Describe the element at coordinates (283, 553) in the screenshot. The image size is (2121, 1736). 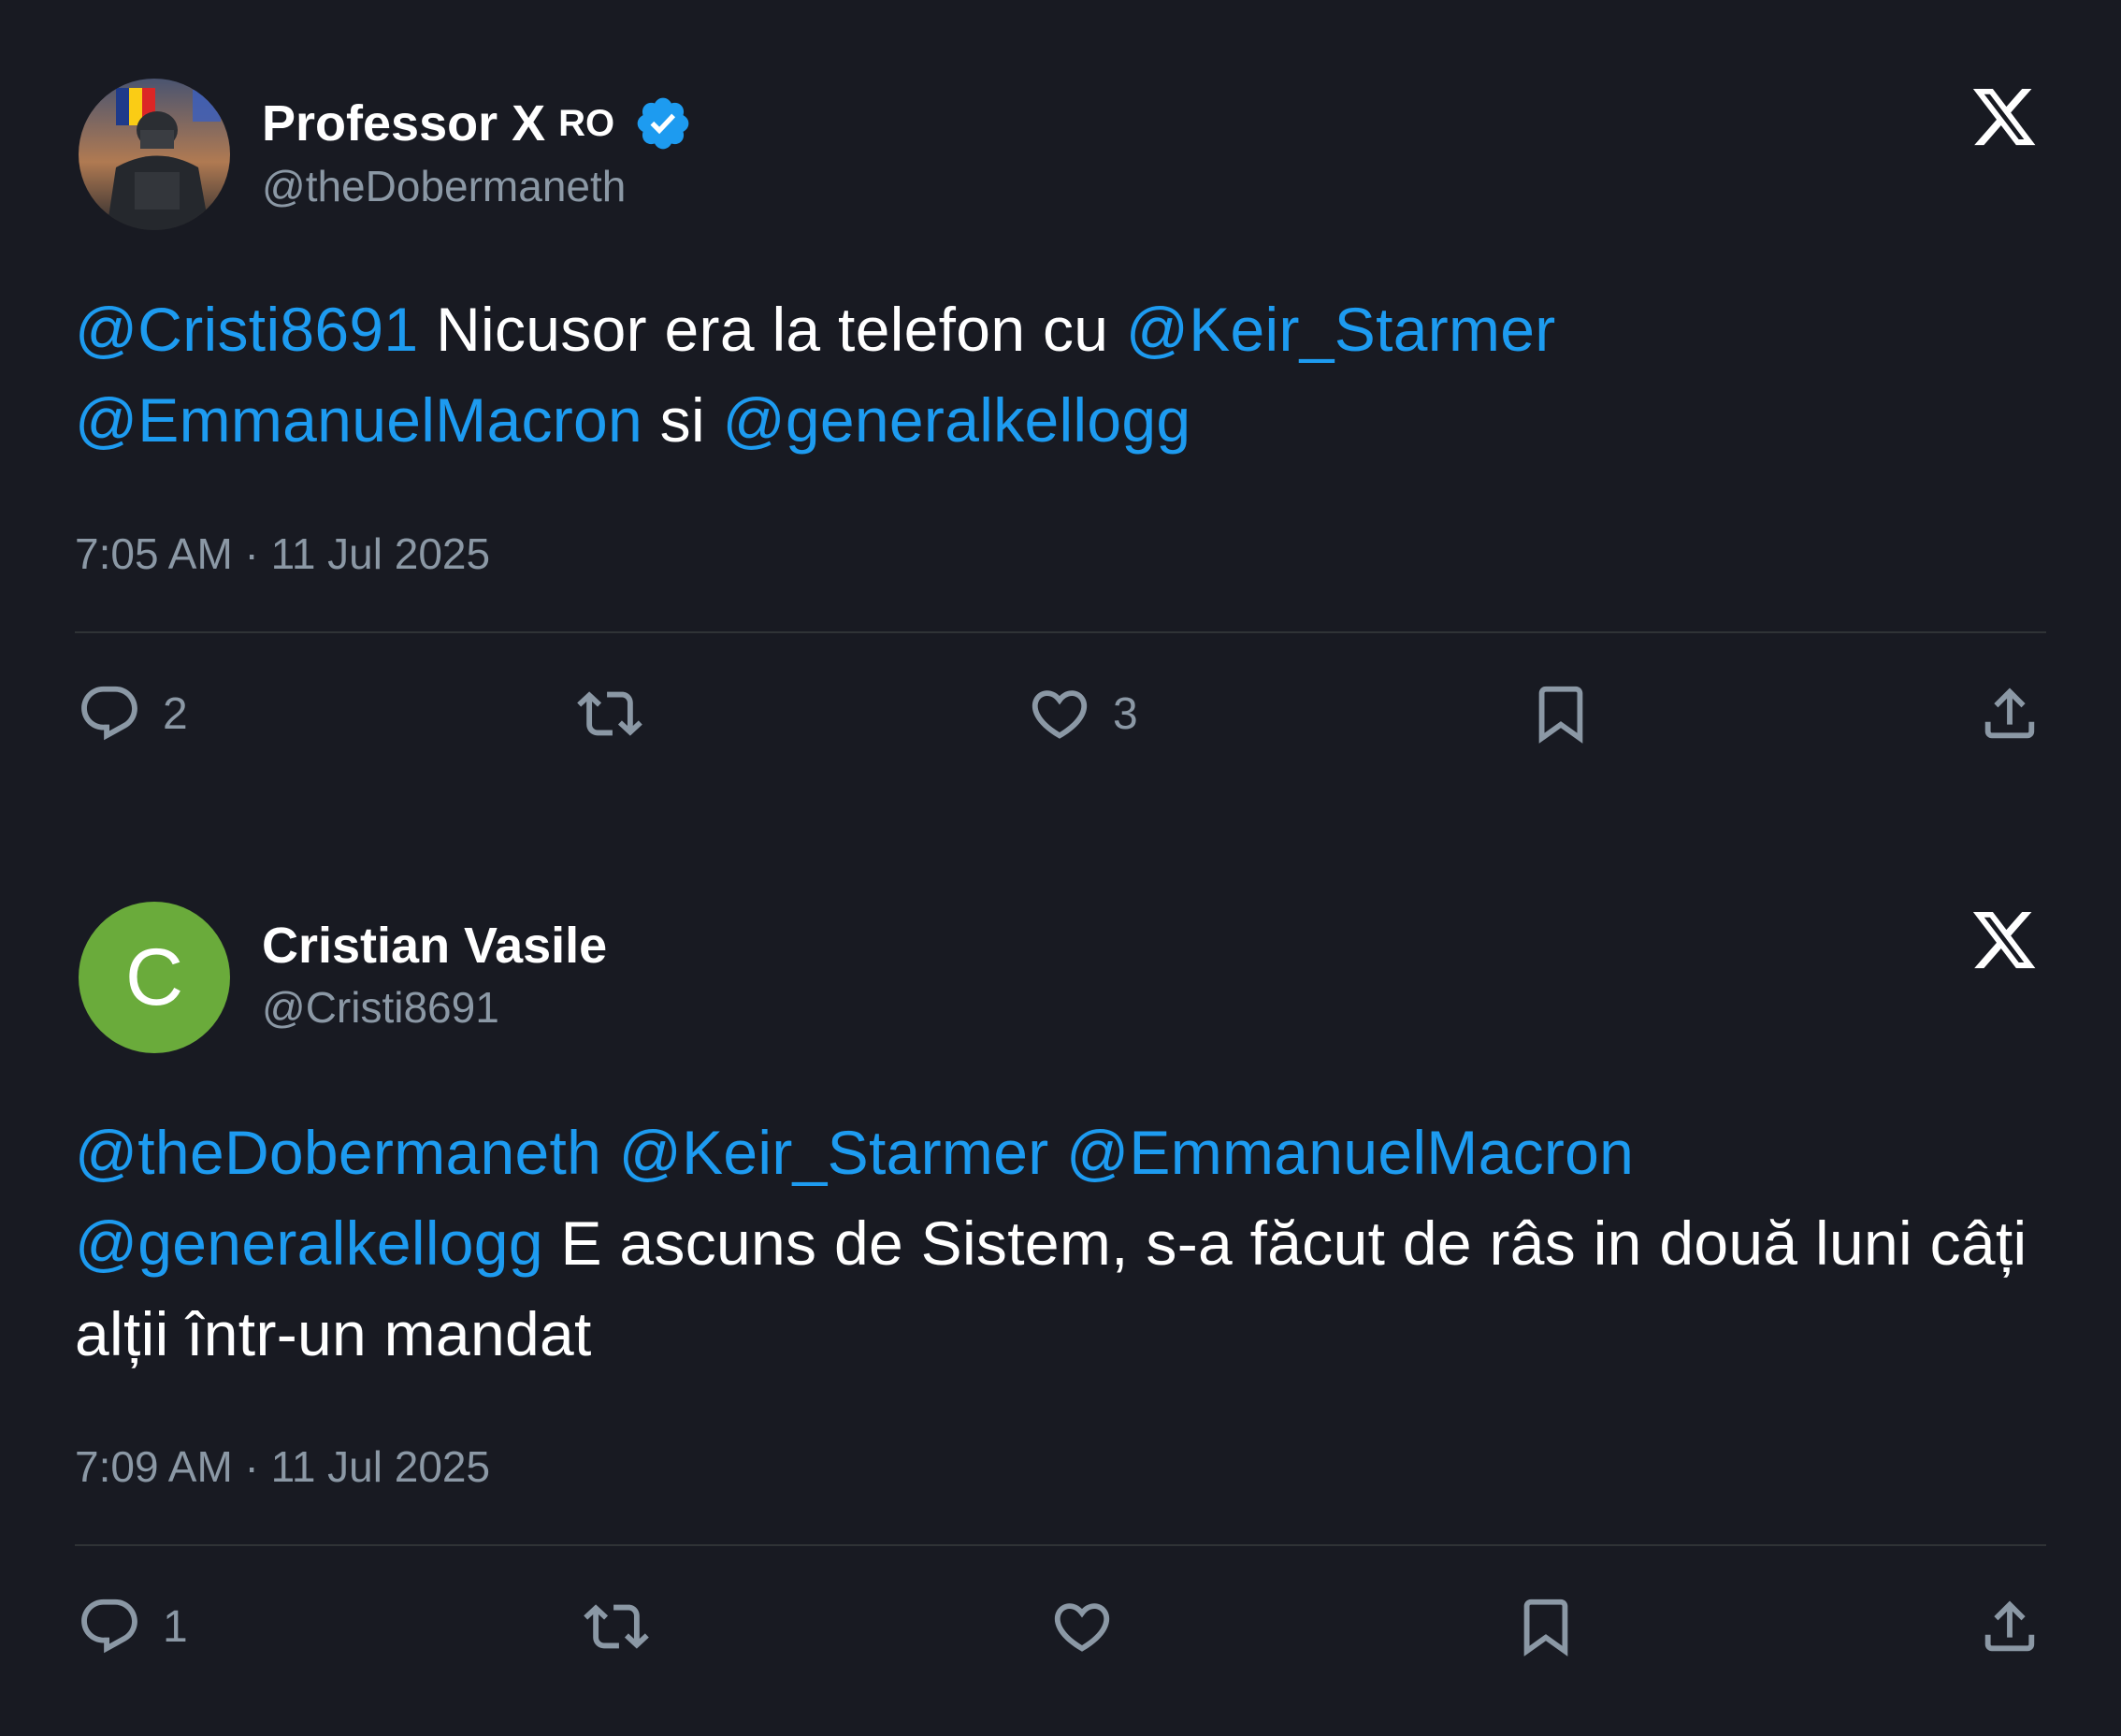
I see `timestamp: 7:05 AM · 11 Jul 2025` at that location.